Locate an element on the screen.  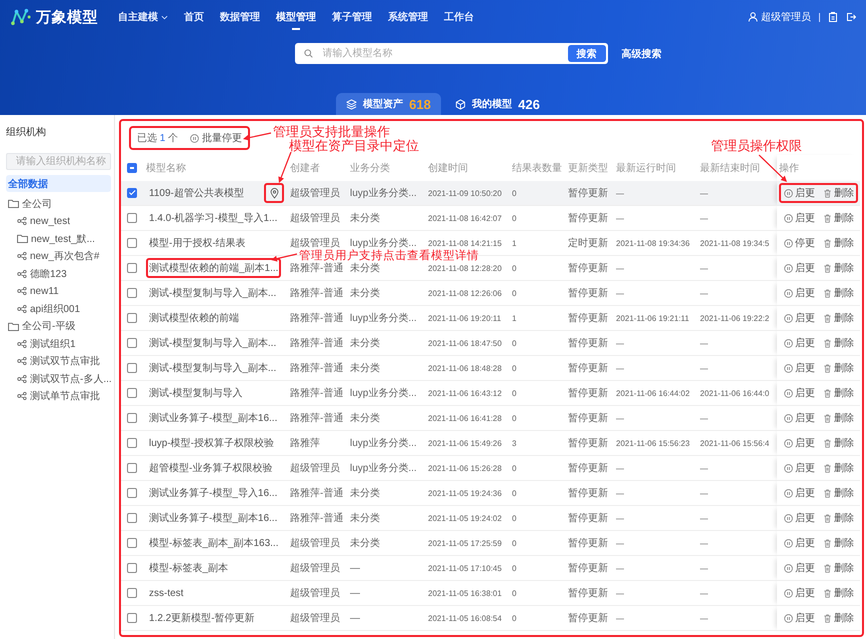
model-name-link: zss-test is located at coordinates (166, 593).